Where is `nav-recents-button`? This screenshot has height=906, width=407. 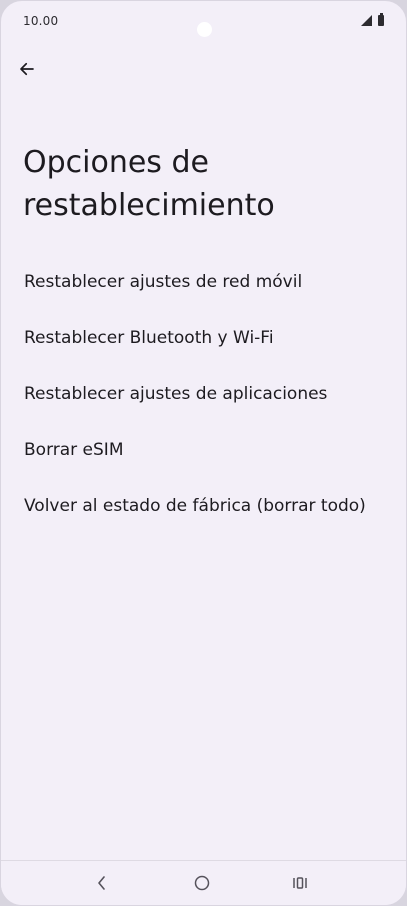
nav-recents-button is located at coordinates (300, 883).